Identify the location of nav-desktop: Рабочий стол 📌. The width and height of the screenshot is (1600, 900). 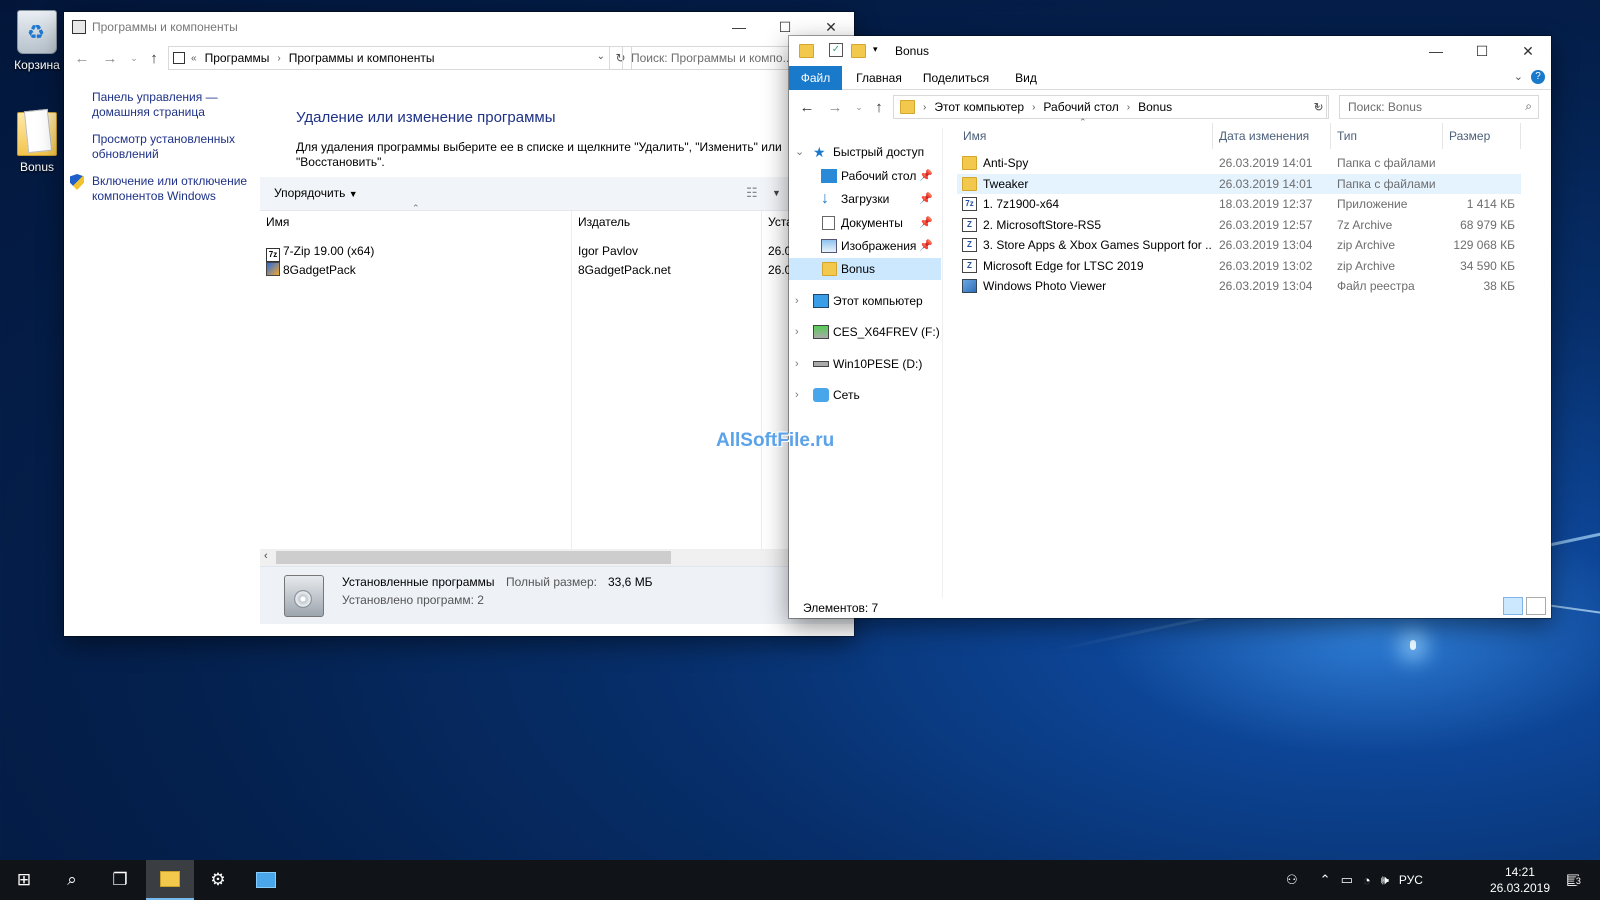
(865, 176).